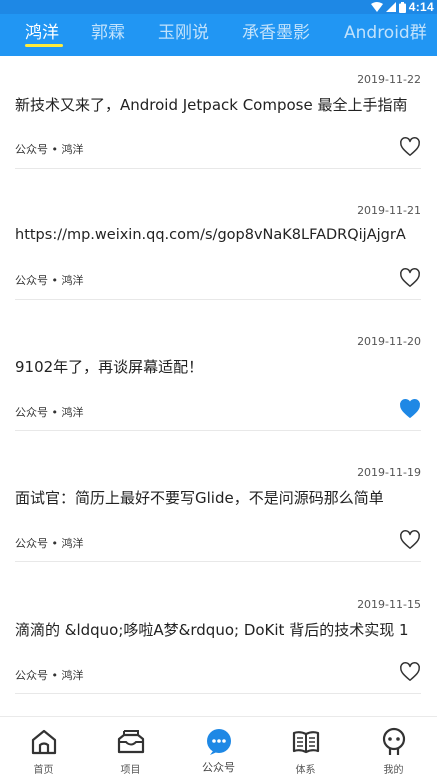  I want to click on tab-guolin: 郭霖, so click(108, 35).